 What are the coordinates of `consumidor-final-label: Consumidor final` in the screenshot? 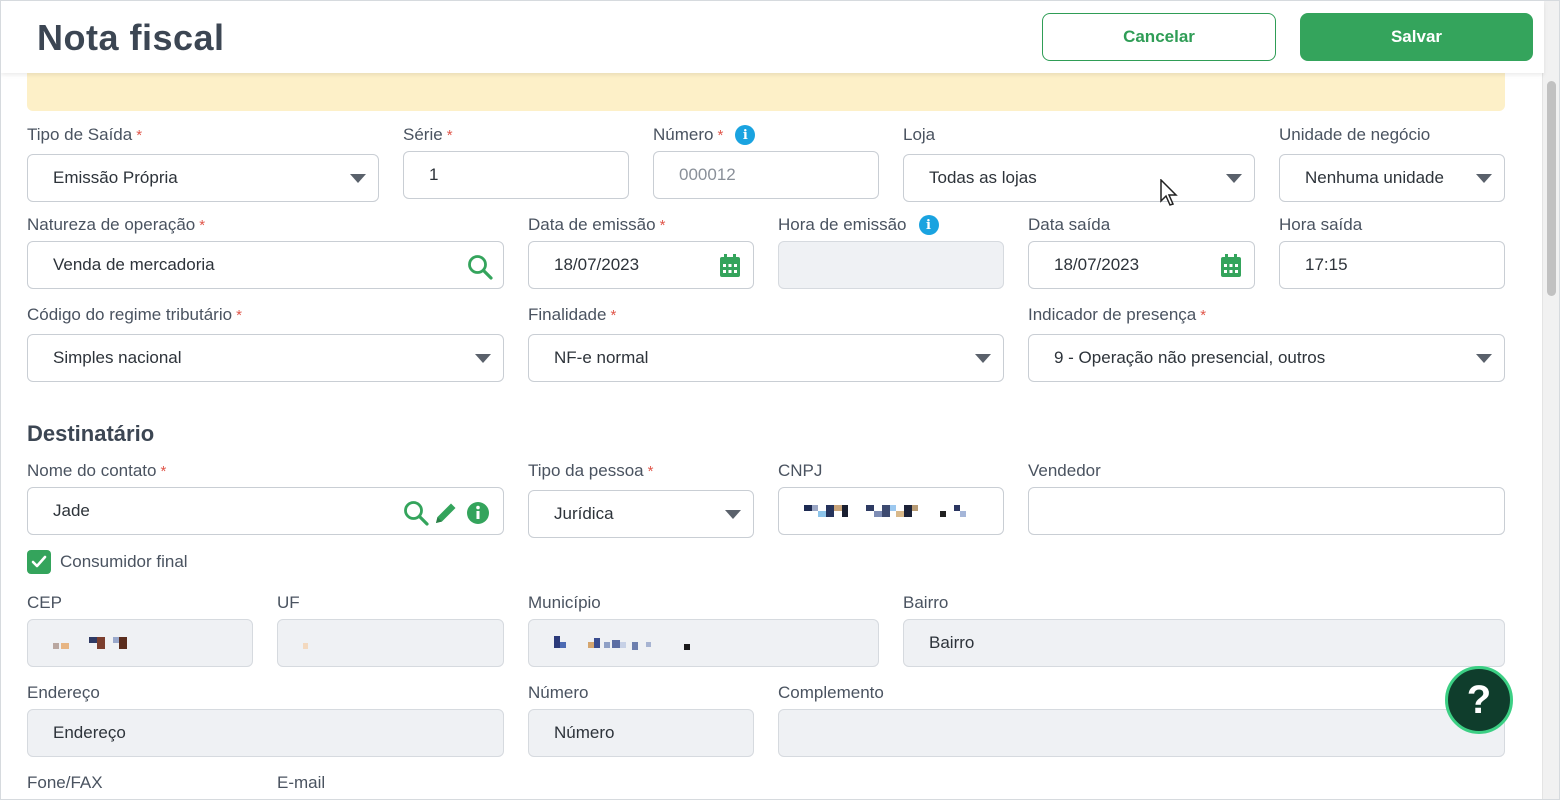 It's located at (124, 561).